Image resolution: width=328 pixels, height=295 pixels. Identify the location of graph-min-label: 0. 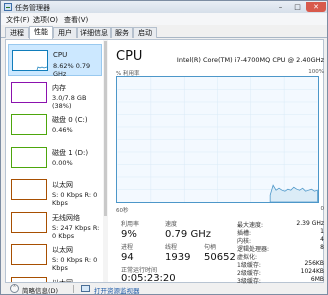
(322, 209).